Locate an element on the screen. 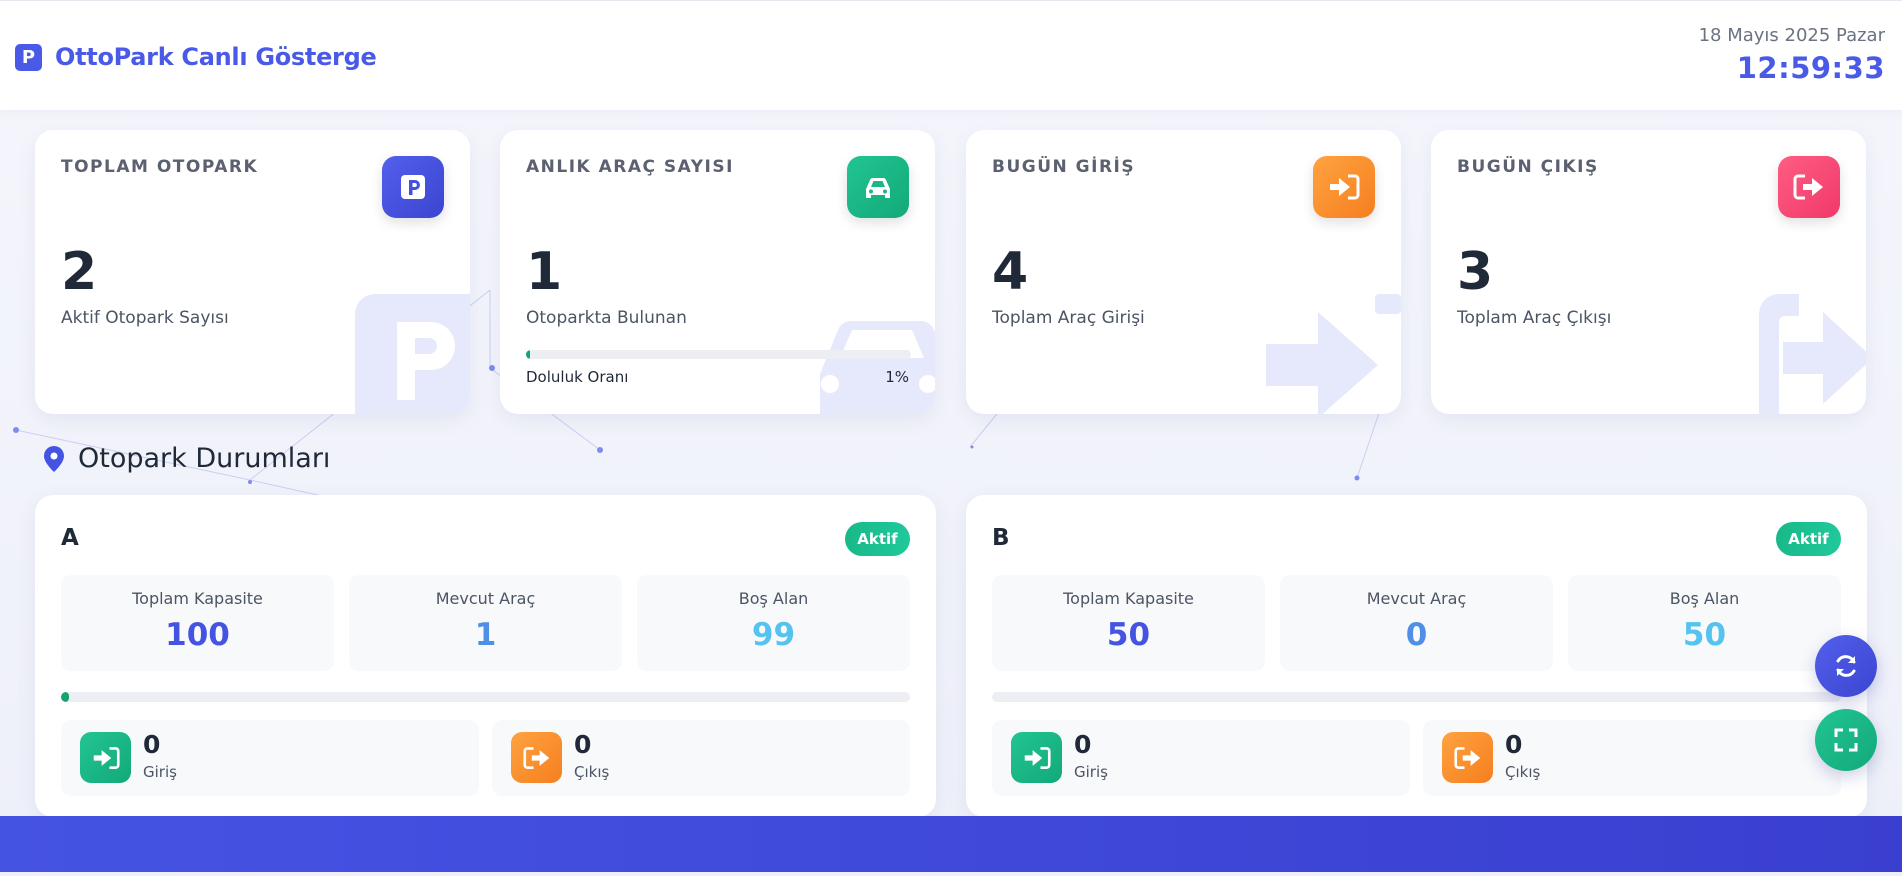 This screenshot has width=1902, height=876. metric-value: 99 is located at coordinates (773, 635).